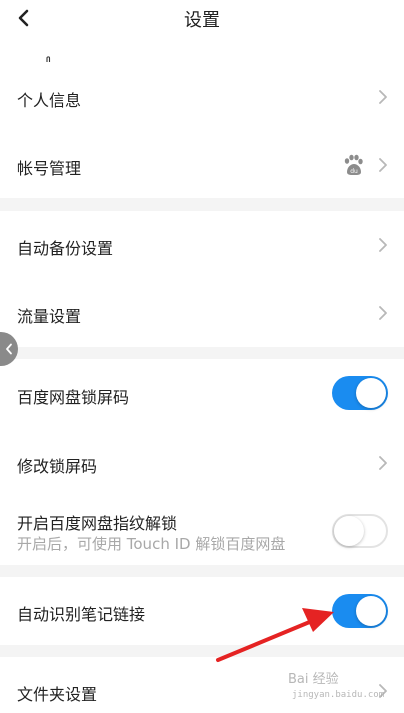 This screenshot has width=404, height=713. I want to click on row-label: 自动备份设置, so click(65, 248).